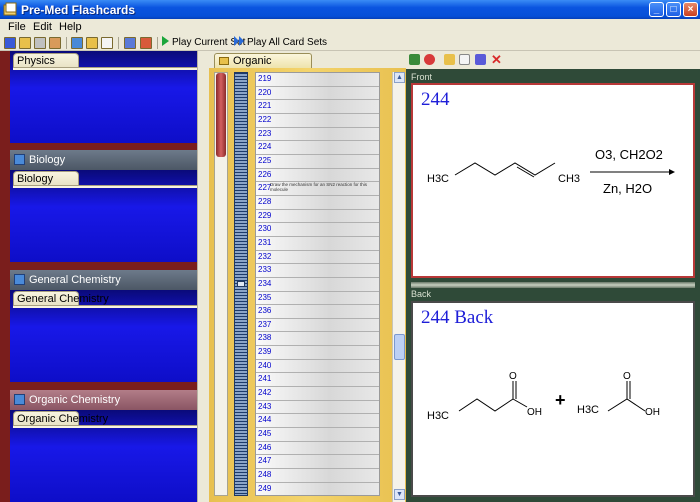 The width and height of the screenshot is (700, 502). I want to click on card-list-item: 239, so click(317, 353).